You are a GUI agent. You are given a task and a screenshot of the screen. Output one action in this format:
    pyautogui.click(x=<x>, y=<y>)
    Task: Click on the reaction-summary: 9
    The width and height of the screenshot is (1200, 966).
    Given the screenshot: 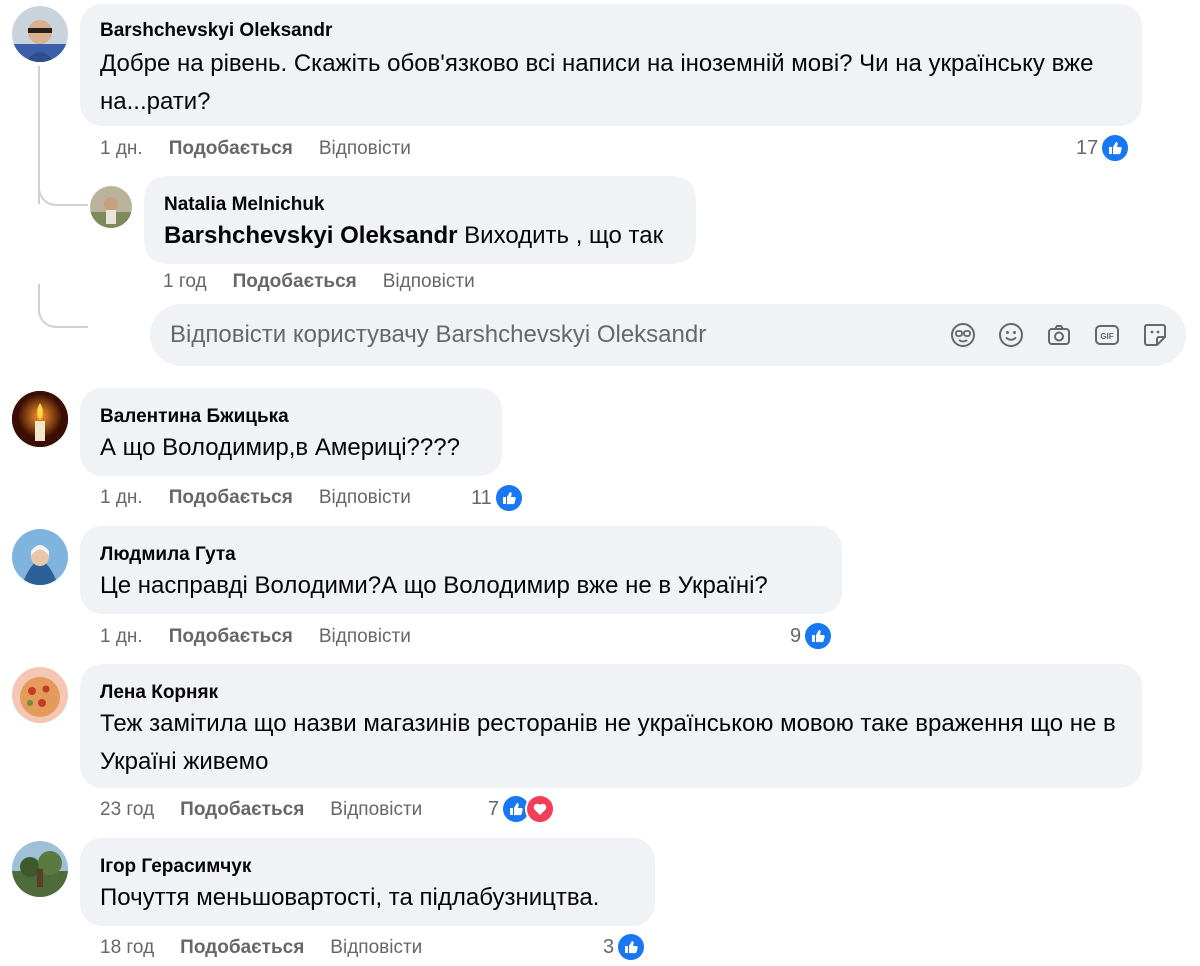 What is the action you would take?
    pyautogui.click(x=812, y=636)
    